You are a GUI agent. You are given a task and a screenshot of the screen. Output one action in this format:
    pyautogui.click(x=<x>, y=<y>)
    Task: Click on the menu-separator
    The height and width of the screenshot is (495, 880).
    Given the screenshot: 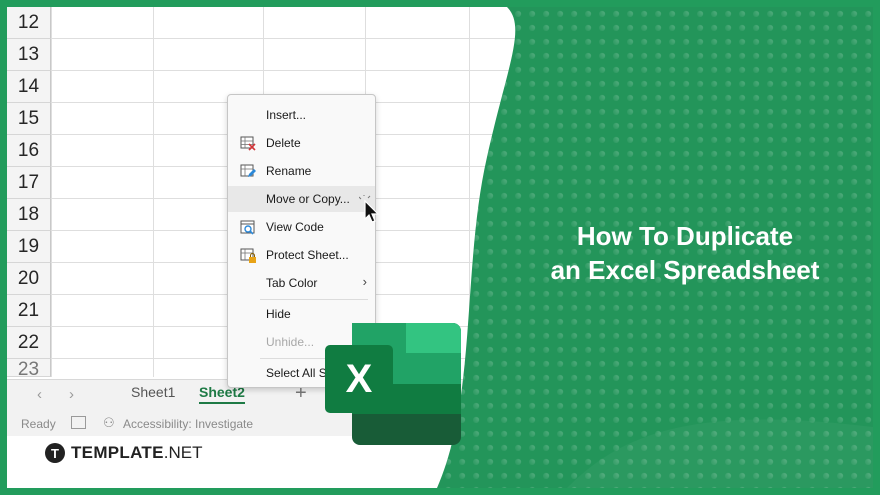 What is the action you would take?
    pyautogui.click(x=314, y=299)
    